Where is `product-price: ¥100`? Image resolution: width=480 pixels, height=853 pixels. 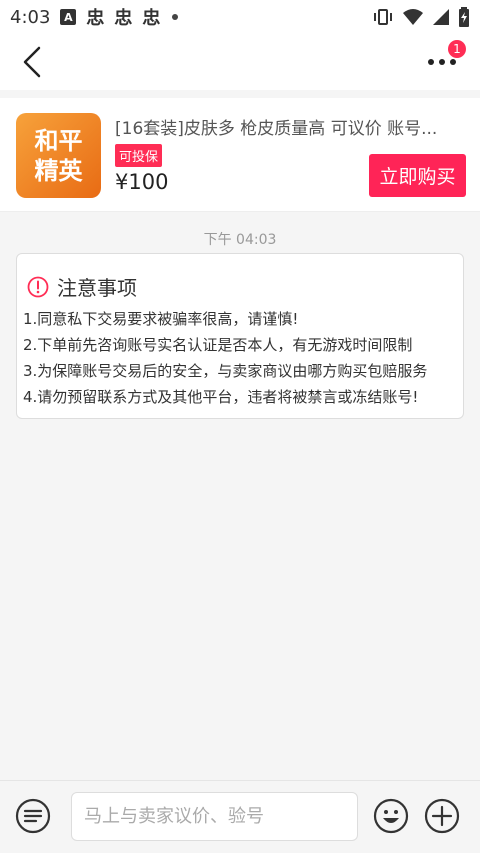 product-price: ¥100 is located at coordinates (142, 182).